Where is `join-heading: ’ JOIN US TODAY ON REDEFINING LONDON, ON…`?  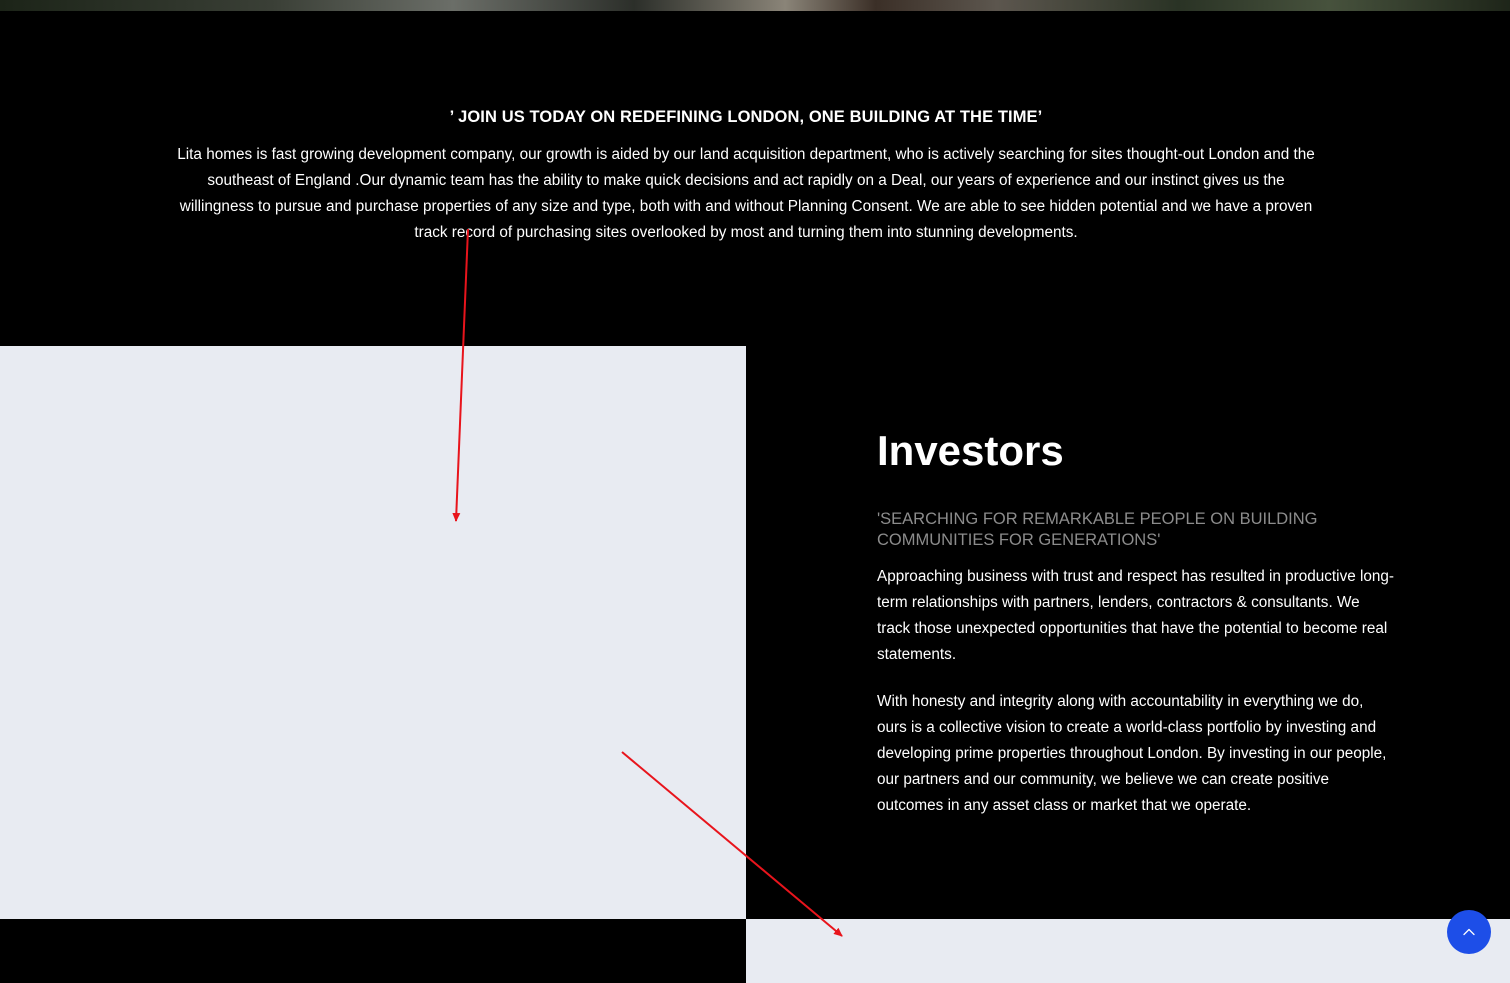
join-heading: ’ JOIN US TODAY ON REDEFINING LONDON, ON… is located at coordinates (746, 117).